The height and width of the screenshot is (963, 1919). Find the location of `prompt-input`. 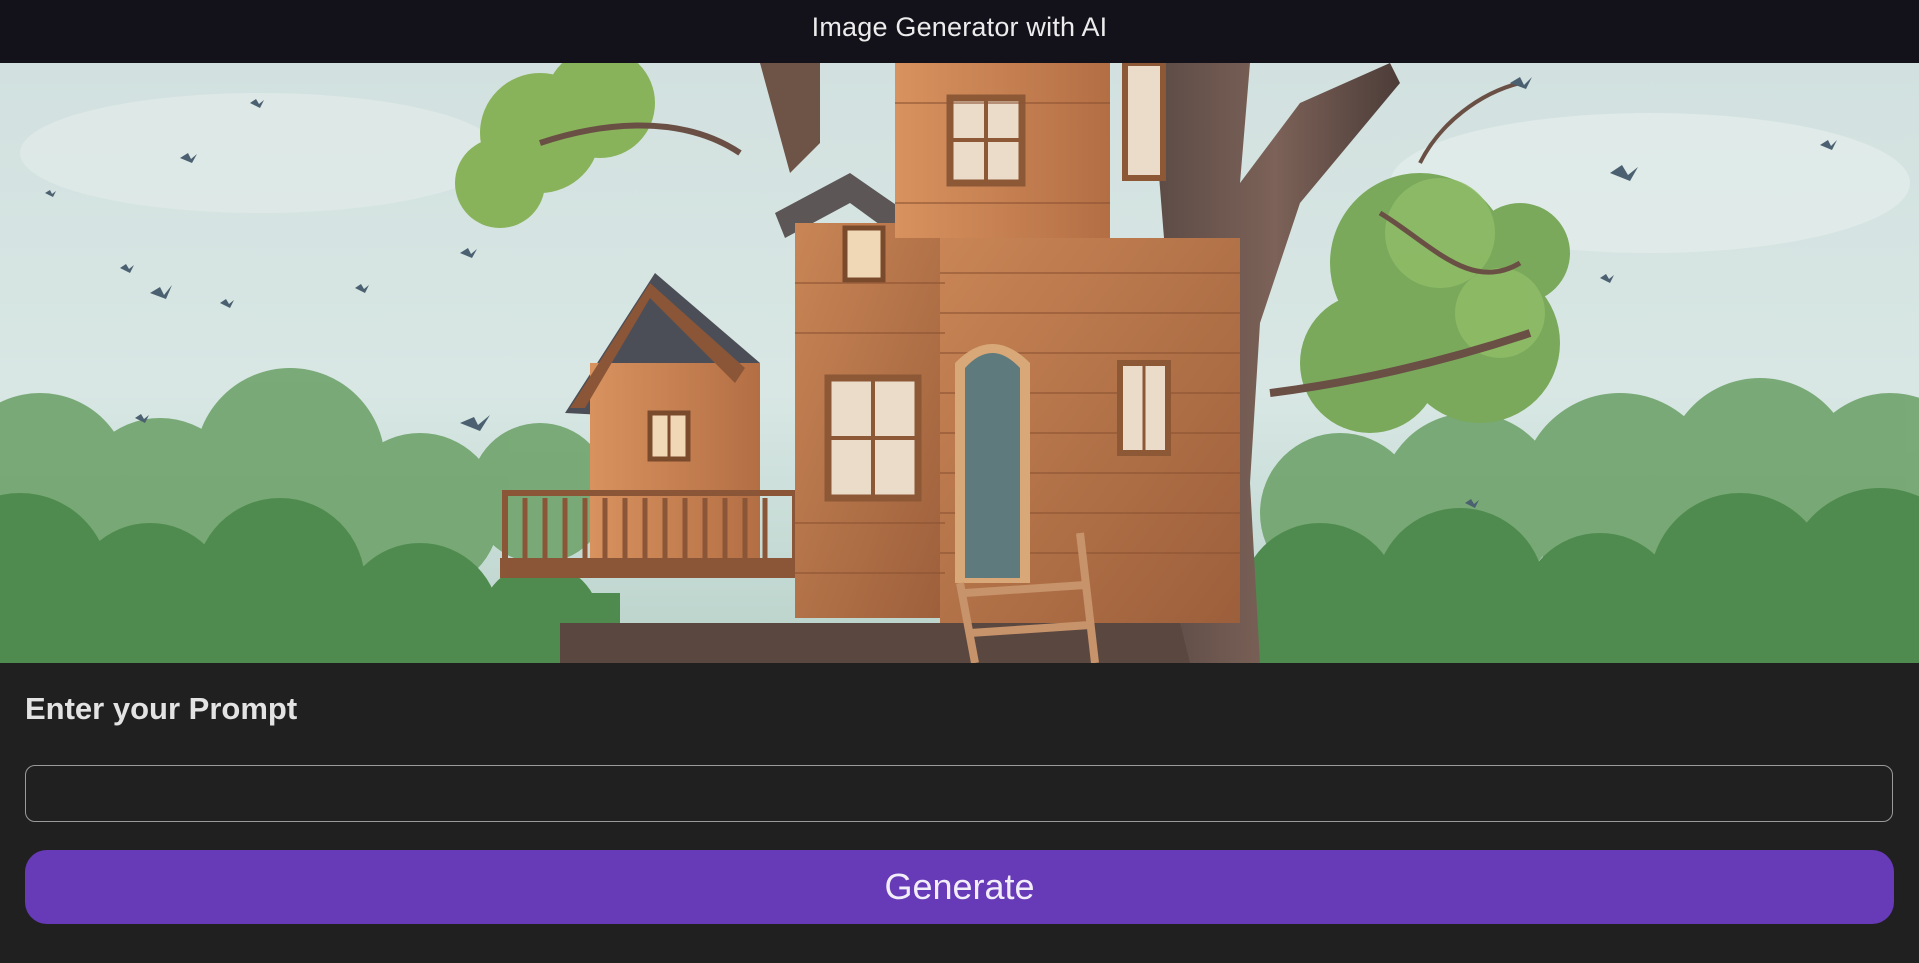

prompt-input is located at coordinates (959, 793).